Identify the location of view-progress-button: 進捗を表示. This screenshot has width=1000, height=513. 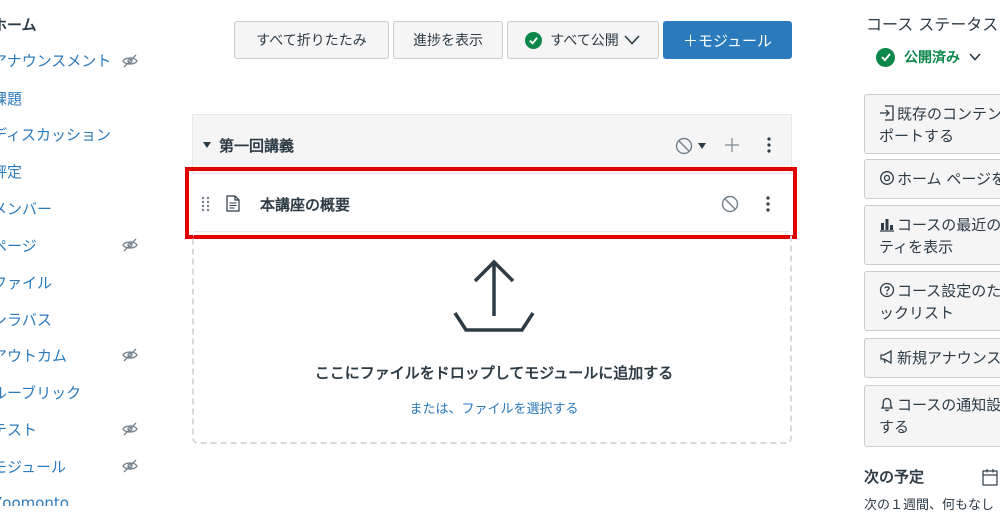
(448, 40).